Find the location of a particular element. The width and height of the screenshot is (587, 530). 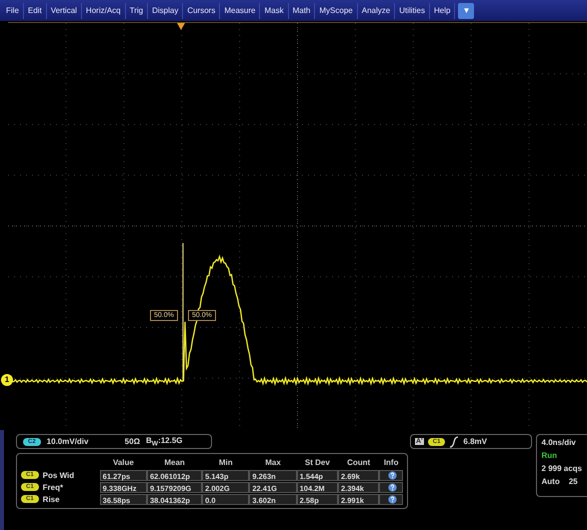

trigger-level: 6.8mV is located at coordinates (475, 441).